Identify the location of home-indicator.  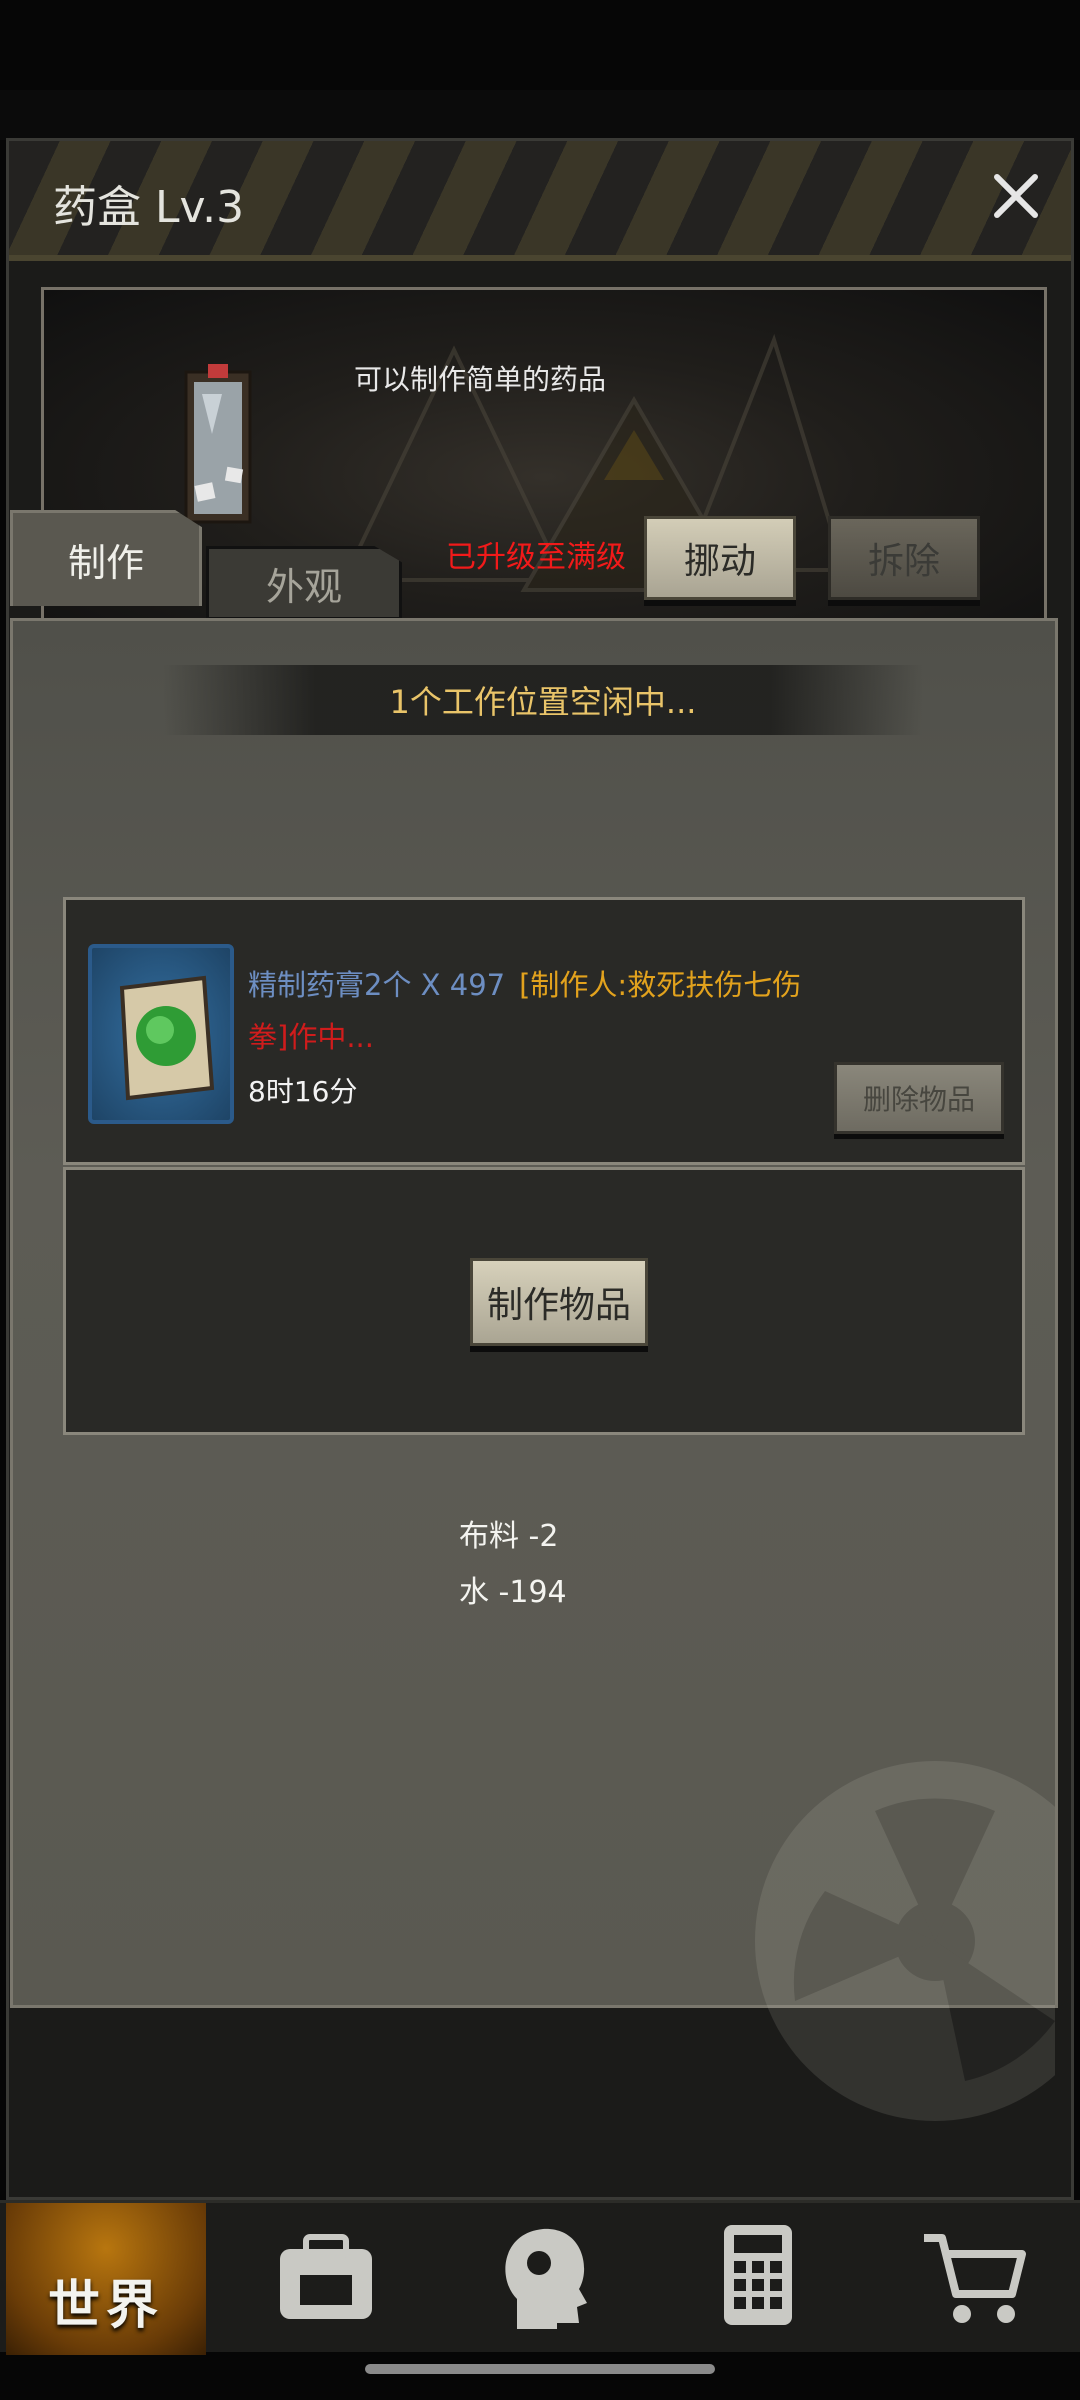
(540, 2369).